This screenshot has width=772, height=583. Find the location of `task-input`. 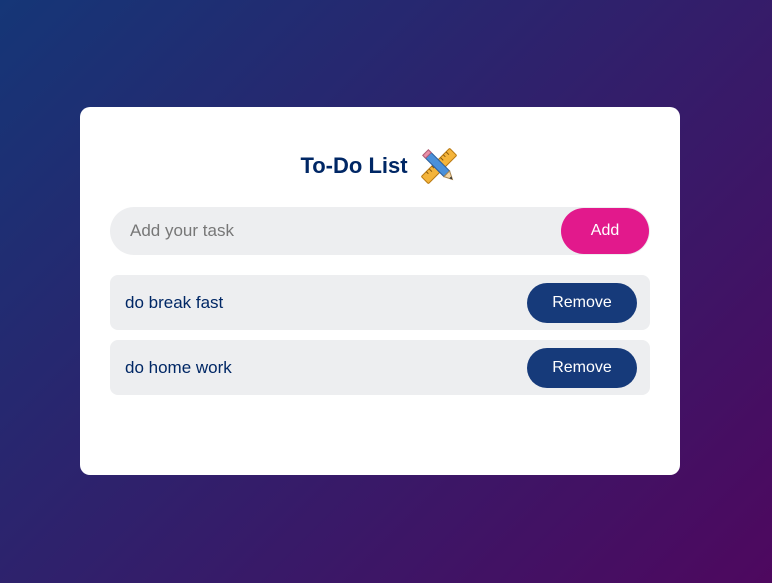

task-input is located at coordinates (335, 231).